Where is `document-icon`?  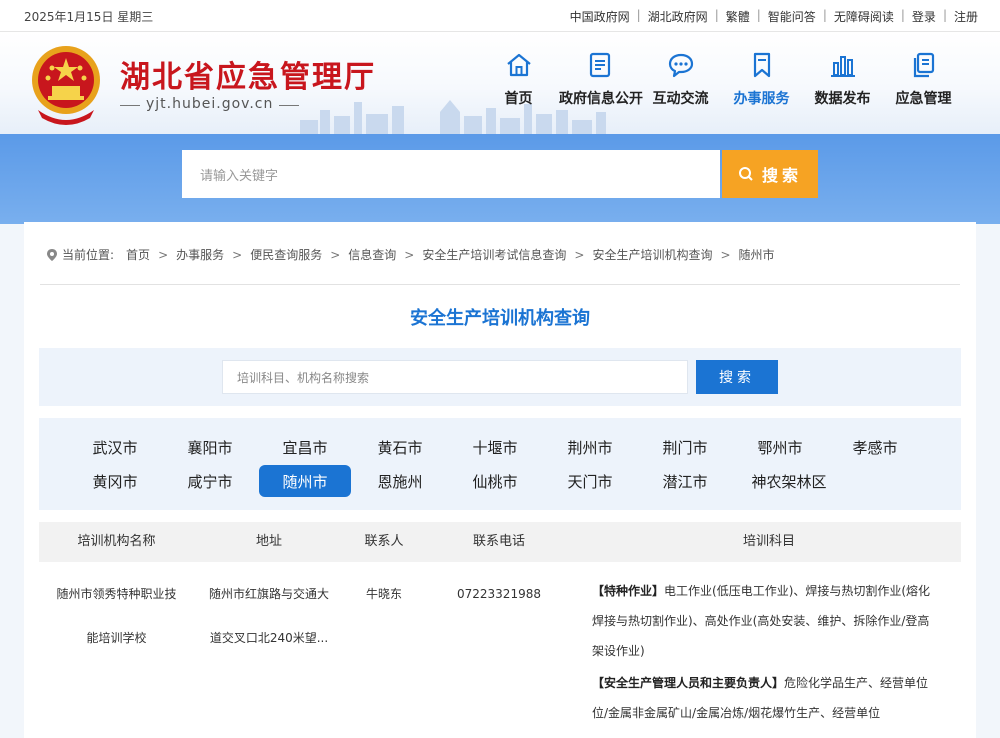 document-icon is located at coordinates (599, 65).